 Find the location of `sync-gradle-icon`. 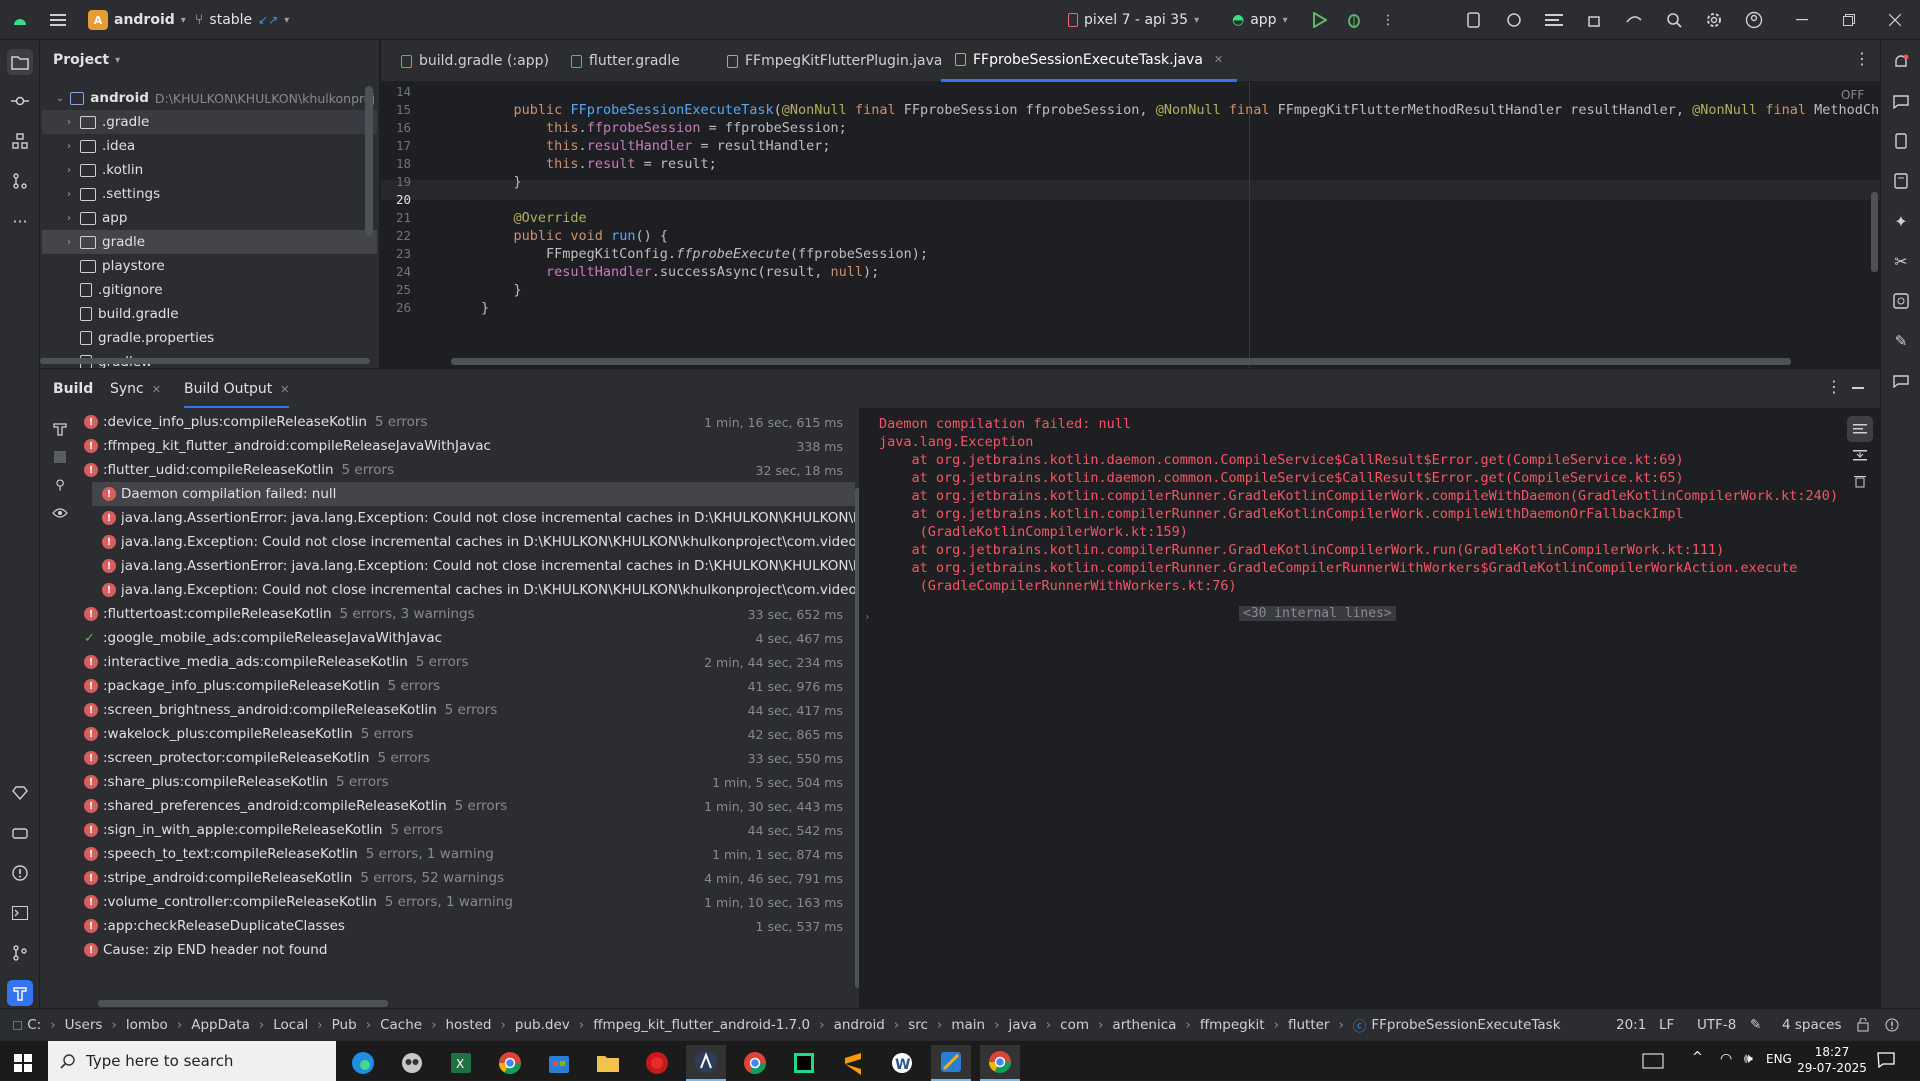

sync-gradle-icon is located at coordinates (1634, 20).